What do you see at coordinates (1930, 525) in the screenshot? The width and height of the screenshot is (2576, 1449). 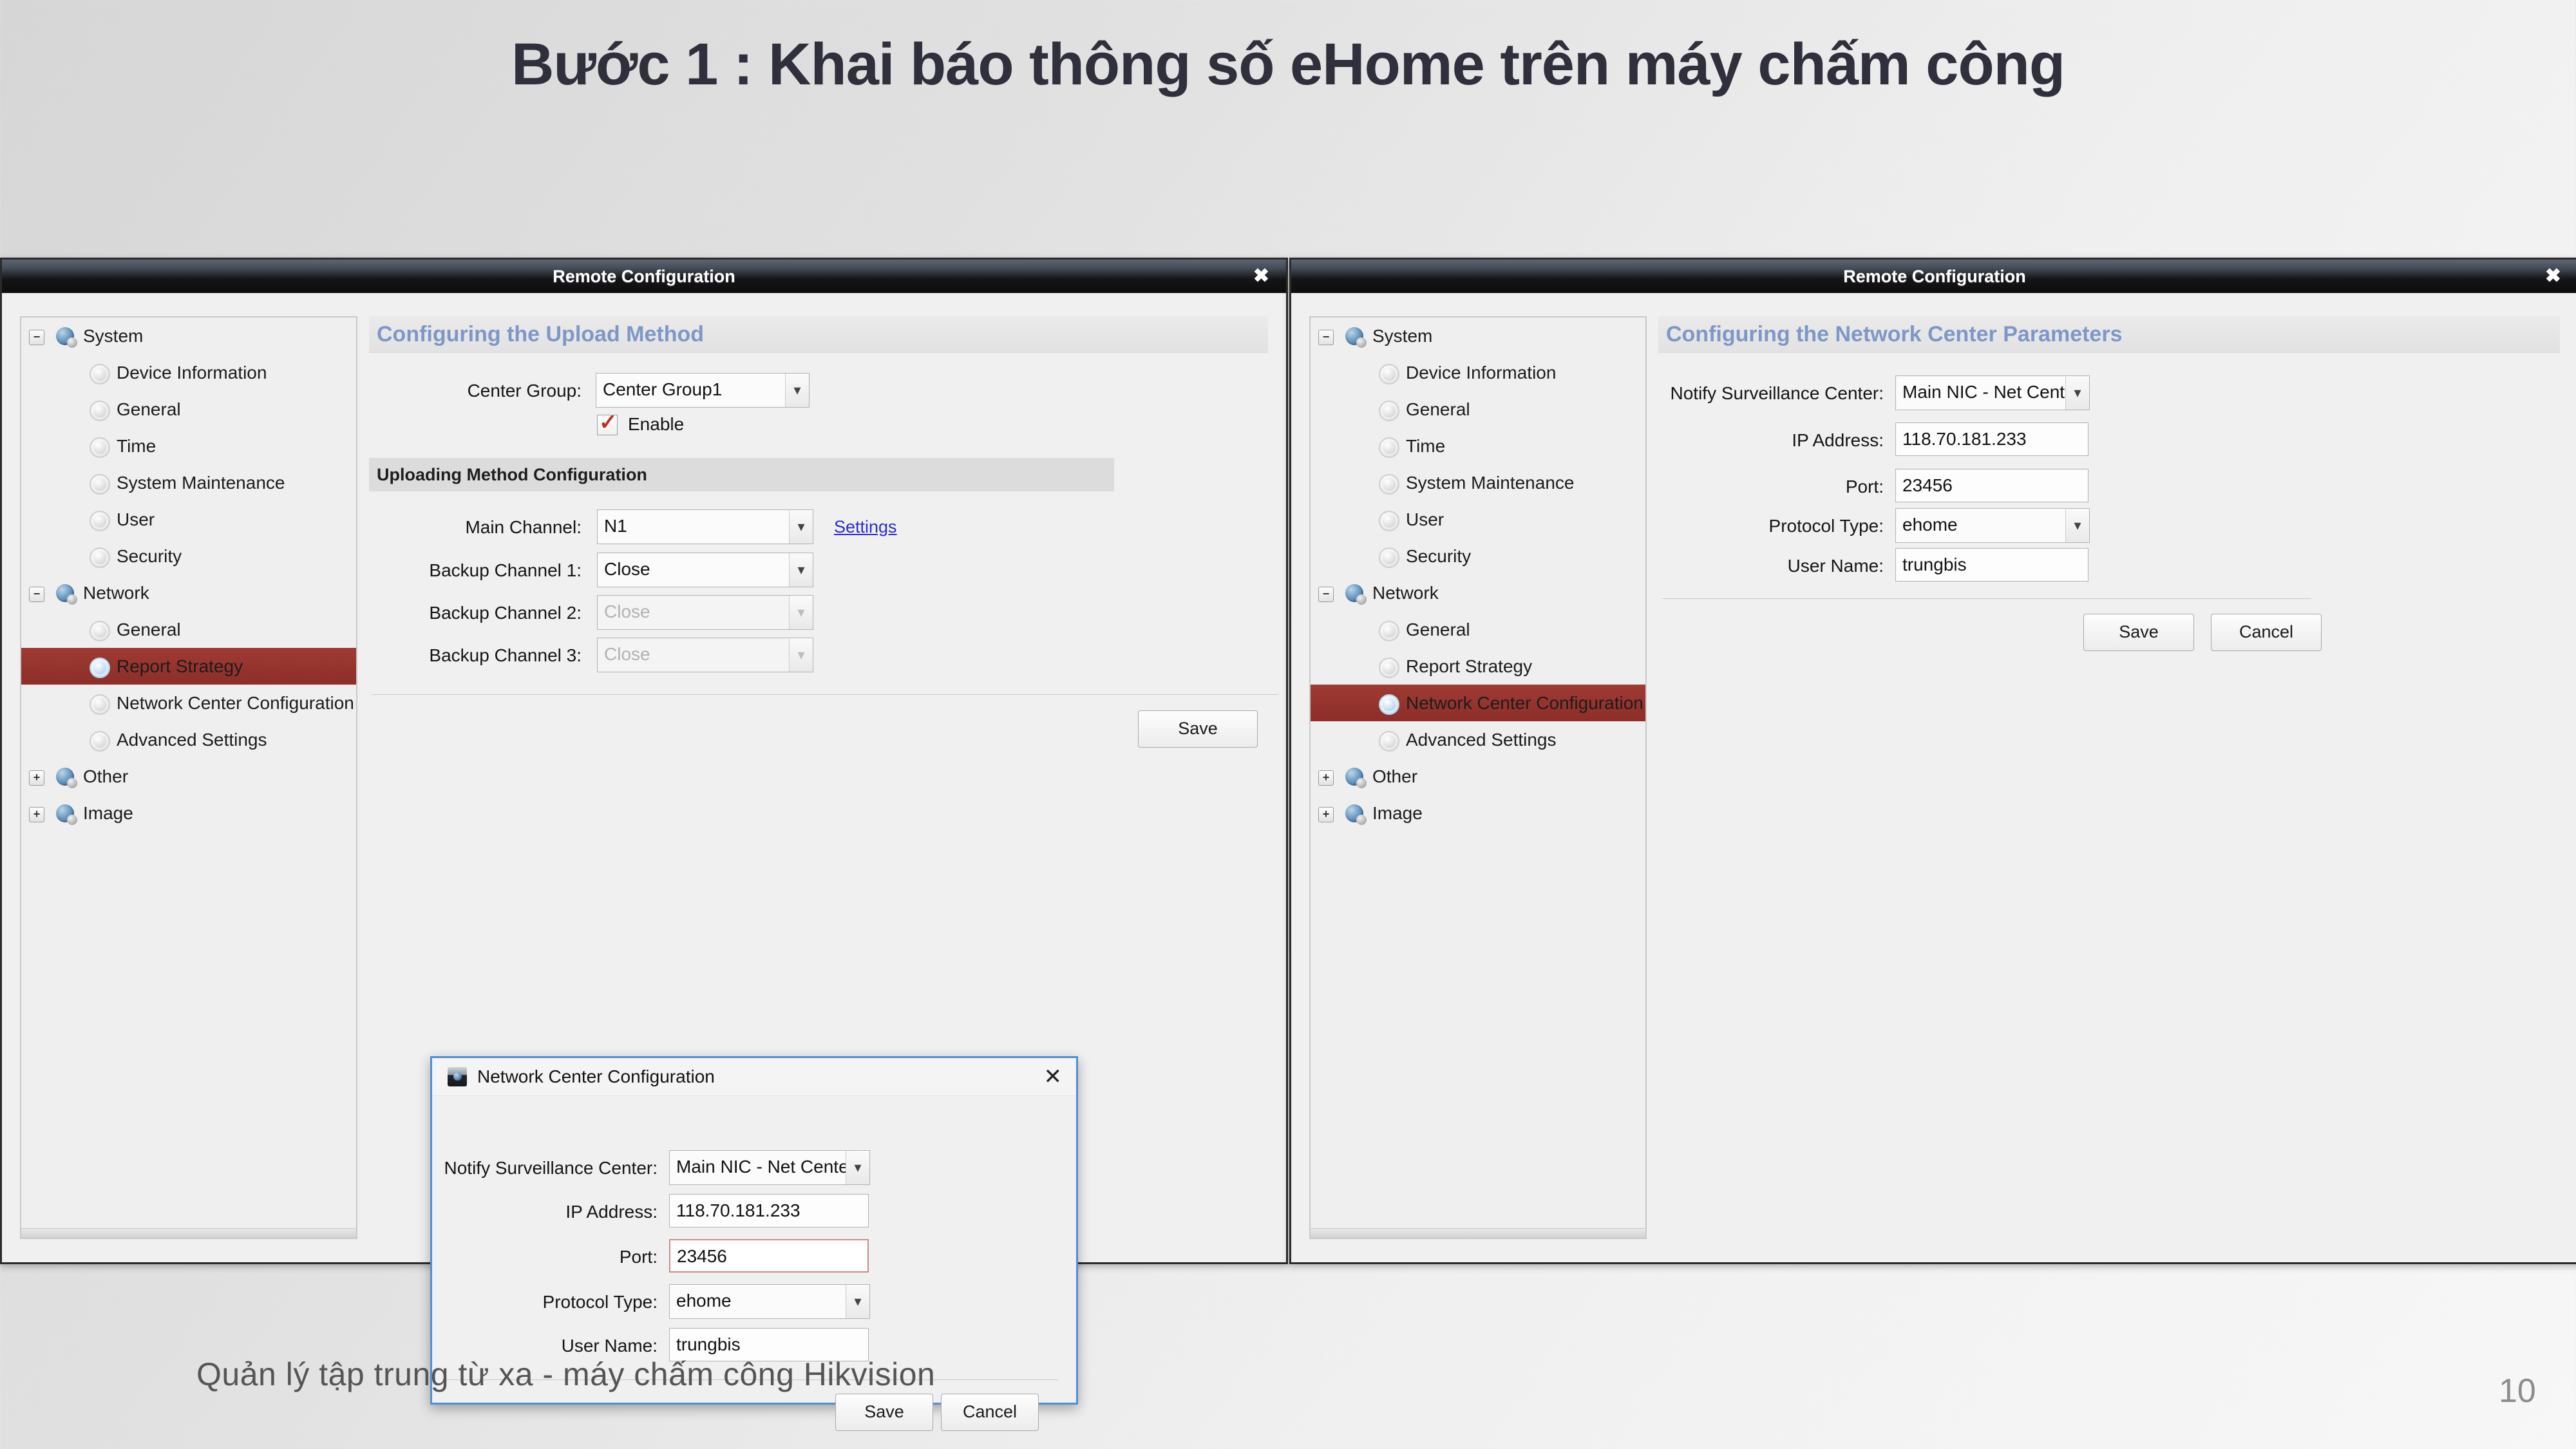 I see `protocol-type-value: ehome` at bounding box center [1930, 525].